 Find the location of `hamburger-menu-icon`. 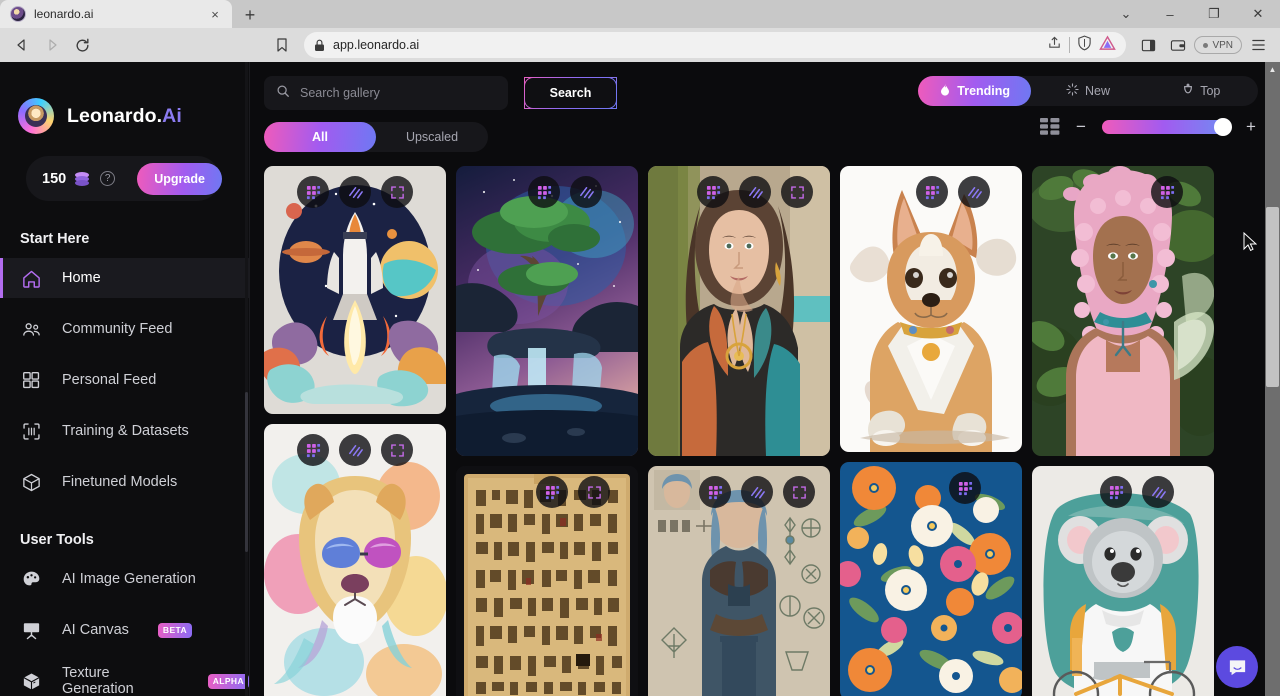

hamburger-menu-icon is located at coordinates (1258, 45).